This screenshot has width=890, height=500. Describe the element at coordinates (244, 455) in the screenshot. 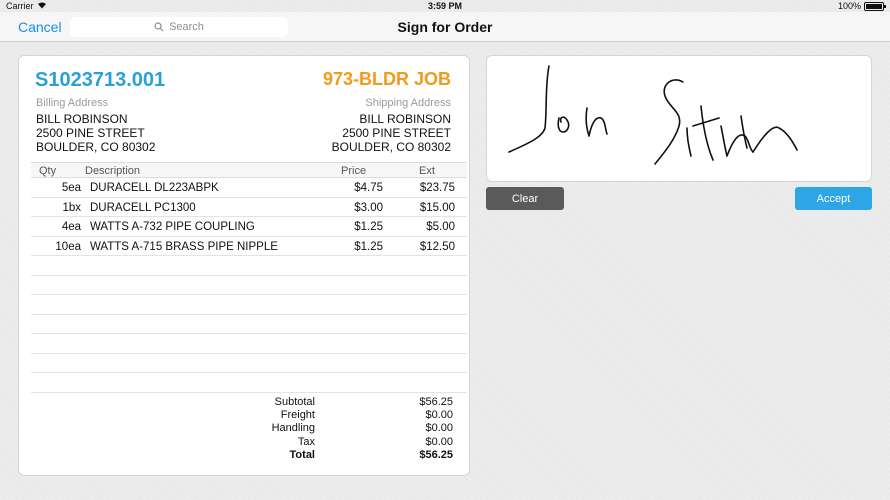

I see `grand-total-line: Total $56.25` at that location.